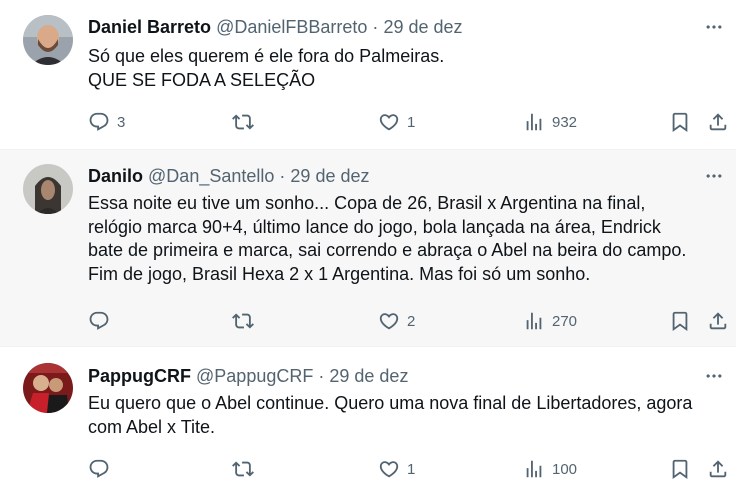  I want to click on like-count: 2, so click(411, 321).